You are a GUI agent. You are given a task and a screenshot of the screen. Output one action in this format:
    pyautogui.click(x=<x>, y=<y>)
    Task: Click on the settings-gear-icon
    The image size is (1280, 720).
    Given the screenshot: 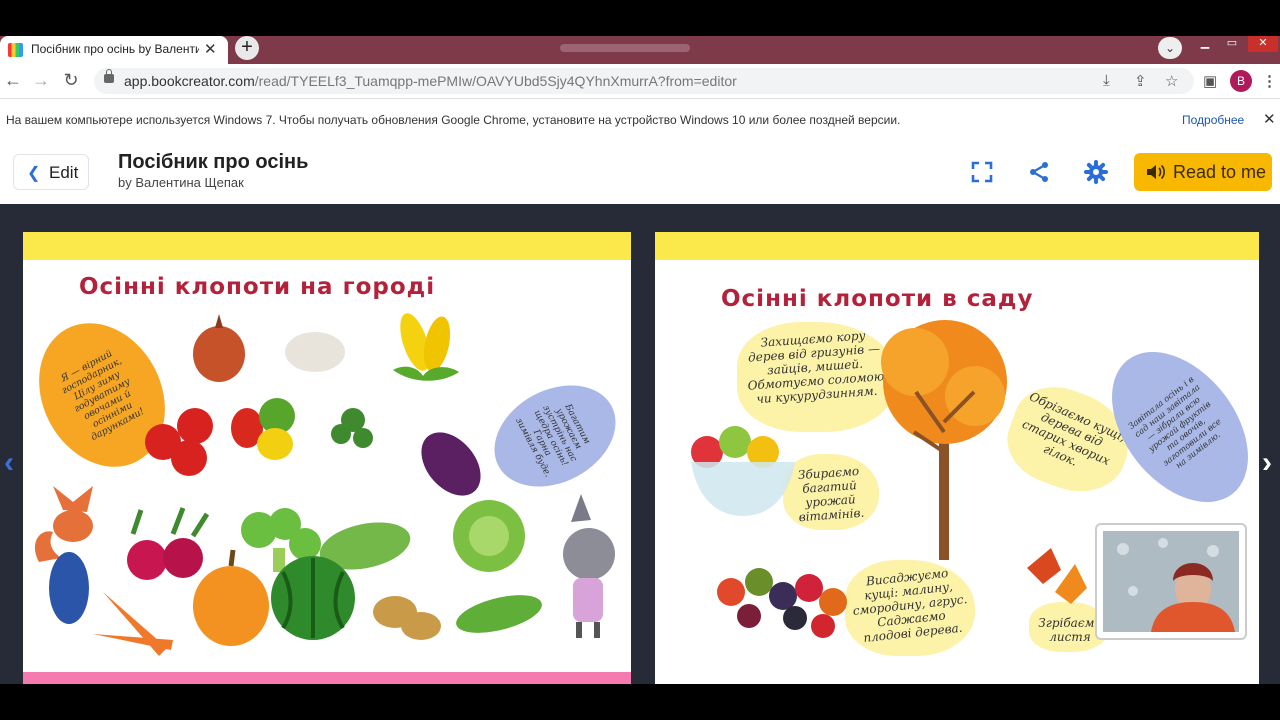 What is the action you would take?
    pyautogui.click(x=1096, y=172)
    